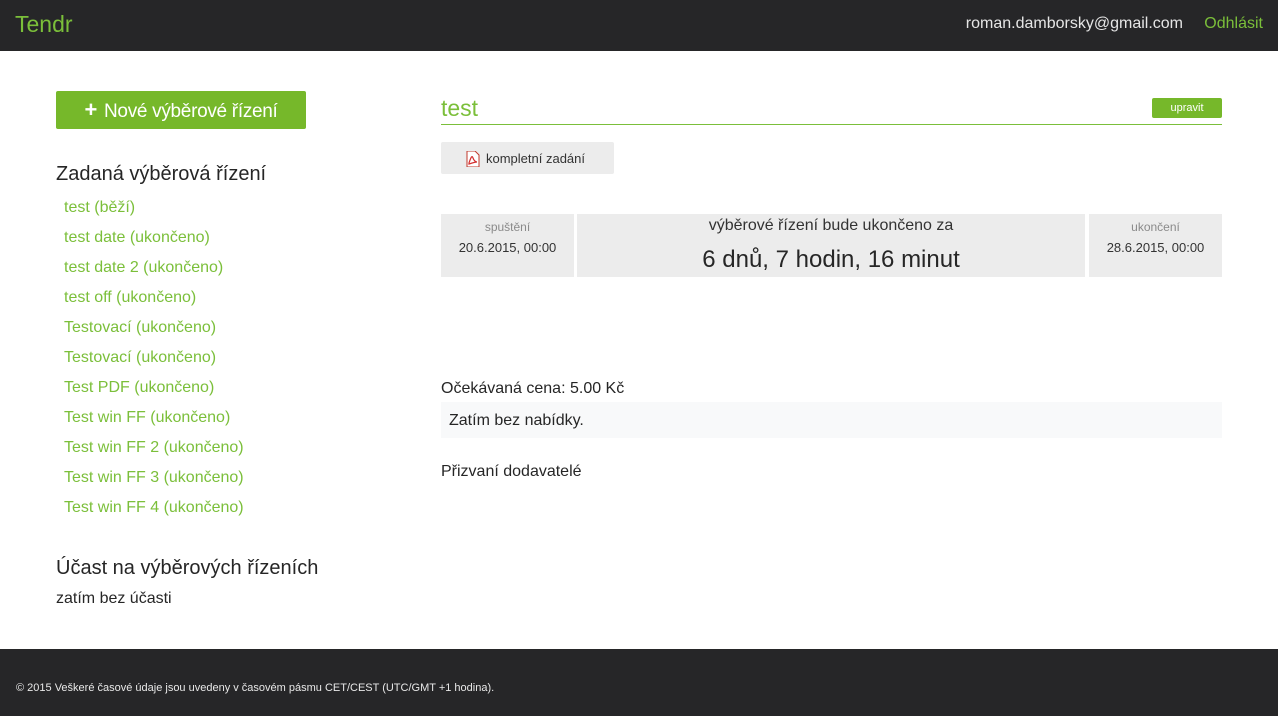 Image resolution: width=1278 pixels, height=716 pixels. I want to click on start-date: 20.6.2015, 00:00, so click(507, 247).